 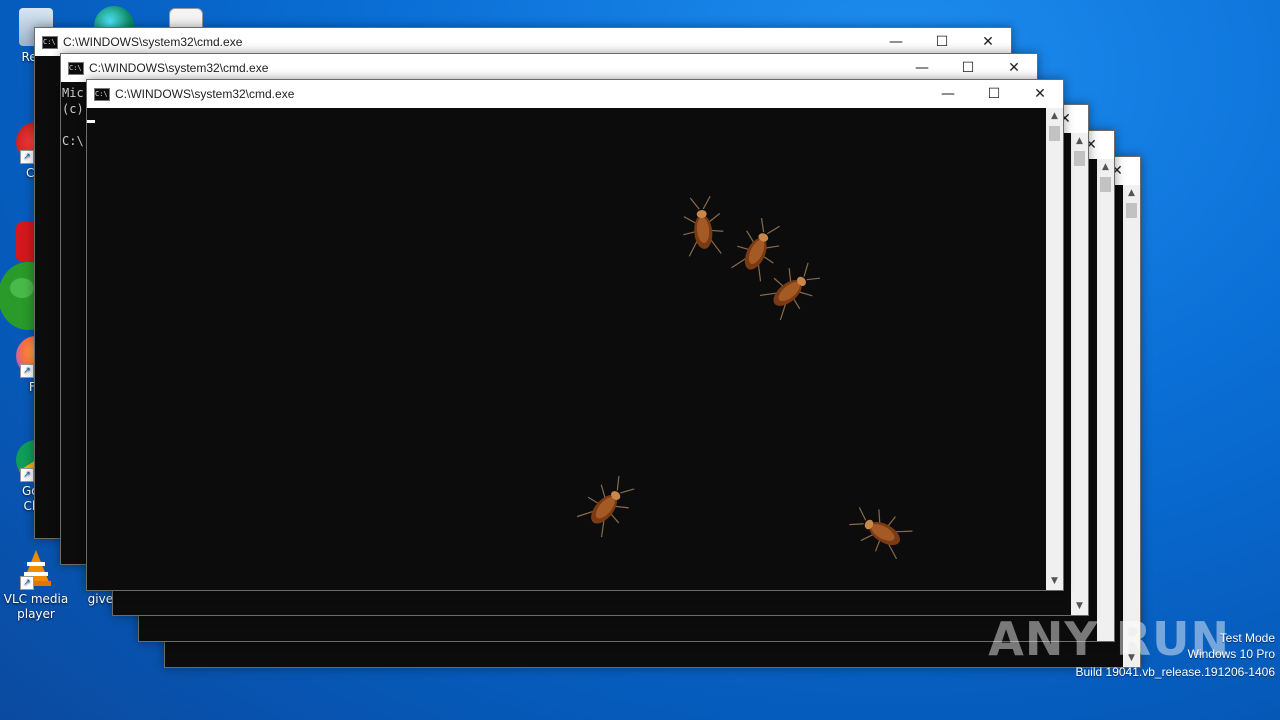 I want to click on console-line: Mic, so click(x=73, y=93).